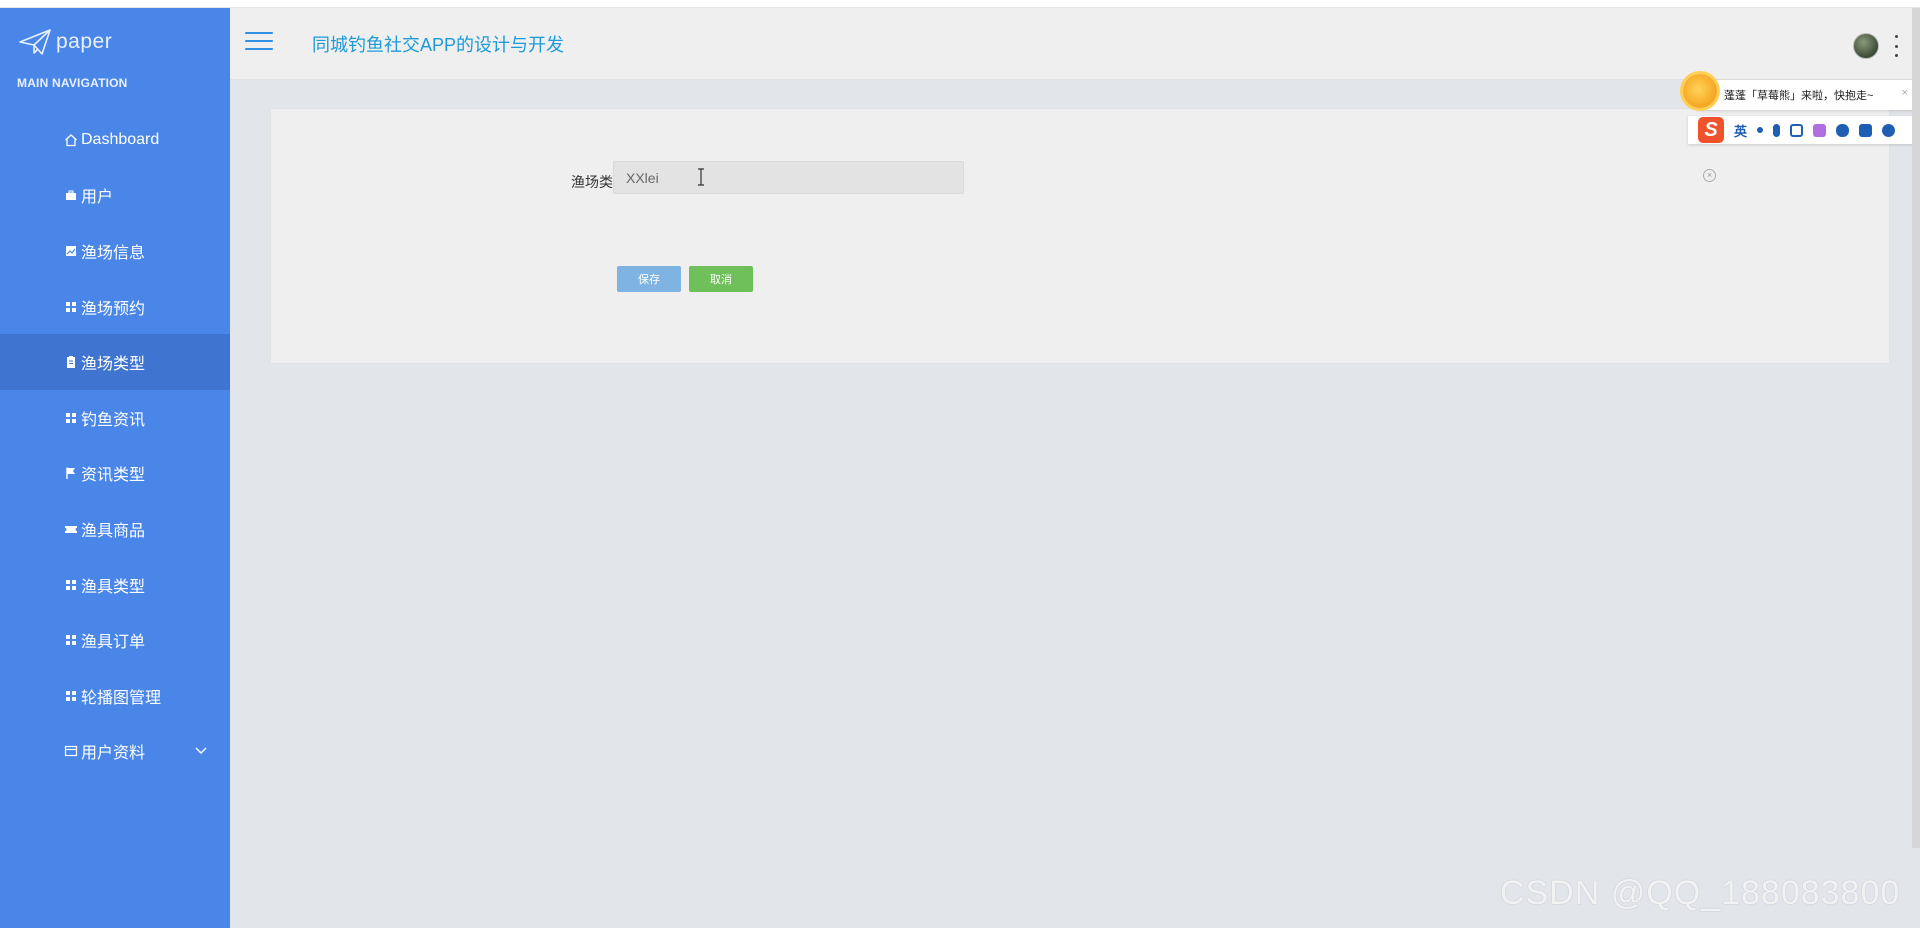 Image resolution: width=1920 pixels, height=928 pixels. What do you see at coordinates (71, 473) in the screenshot?
I see `flag-icon` at bounding box center [71, 473].